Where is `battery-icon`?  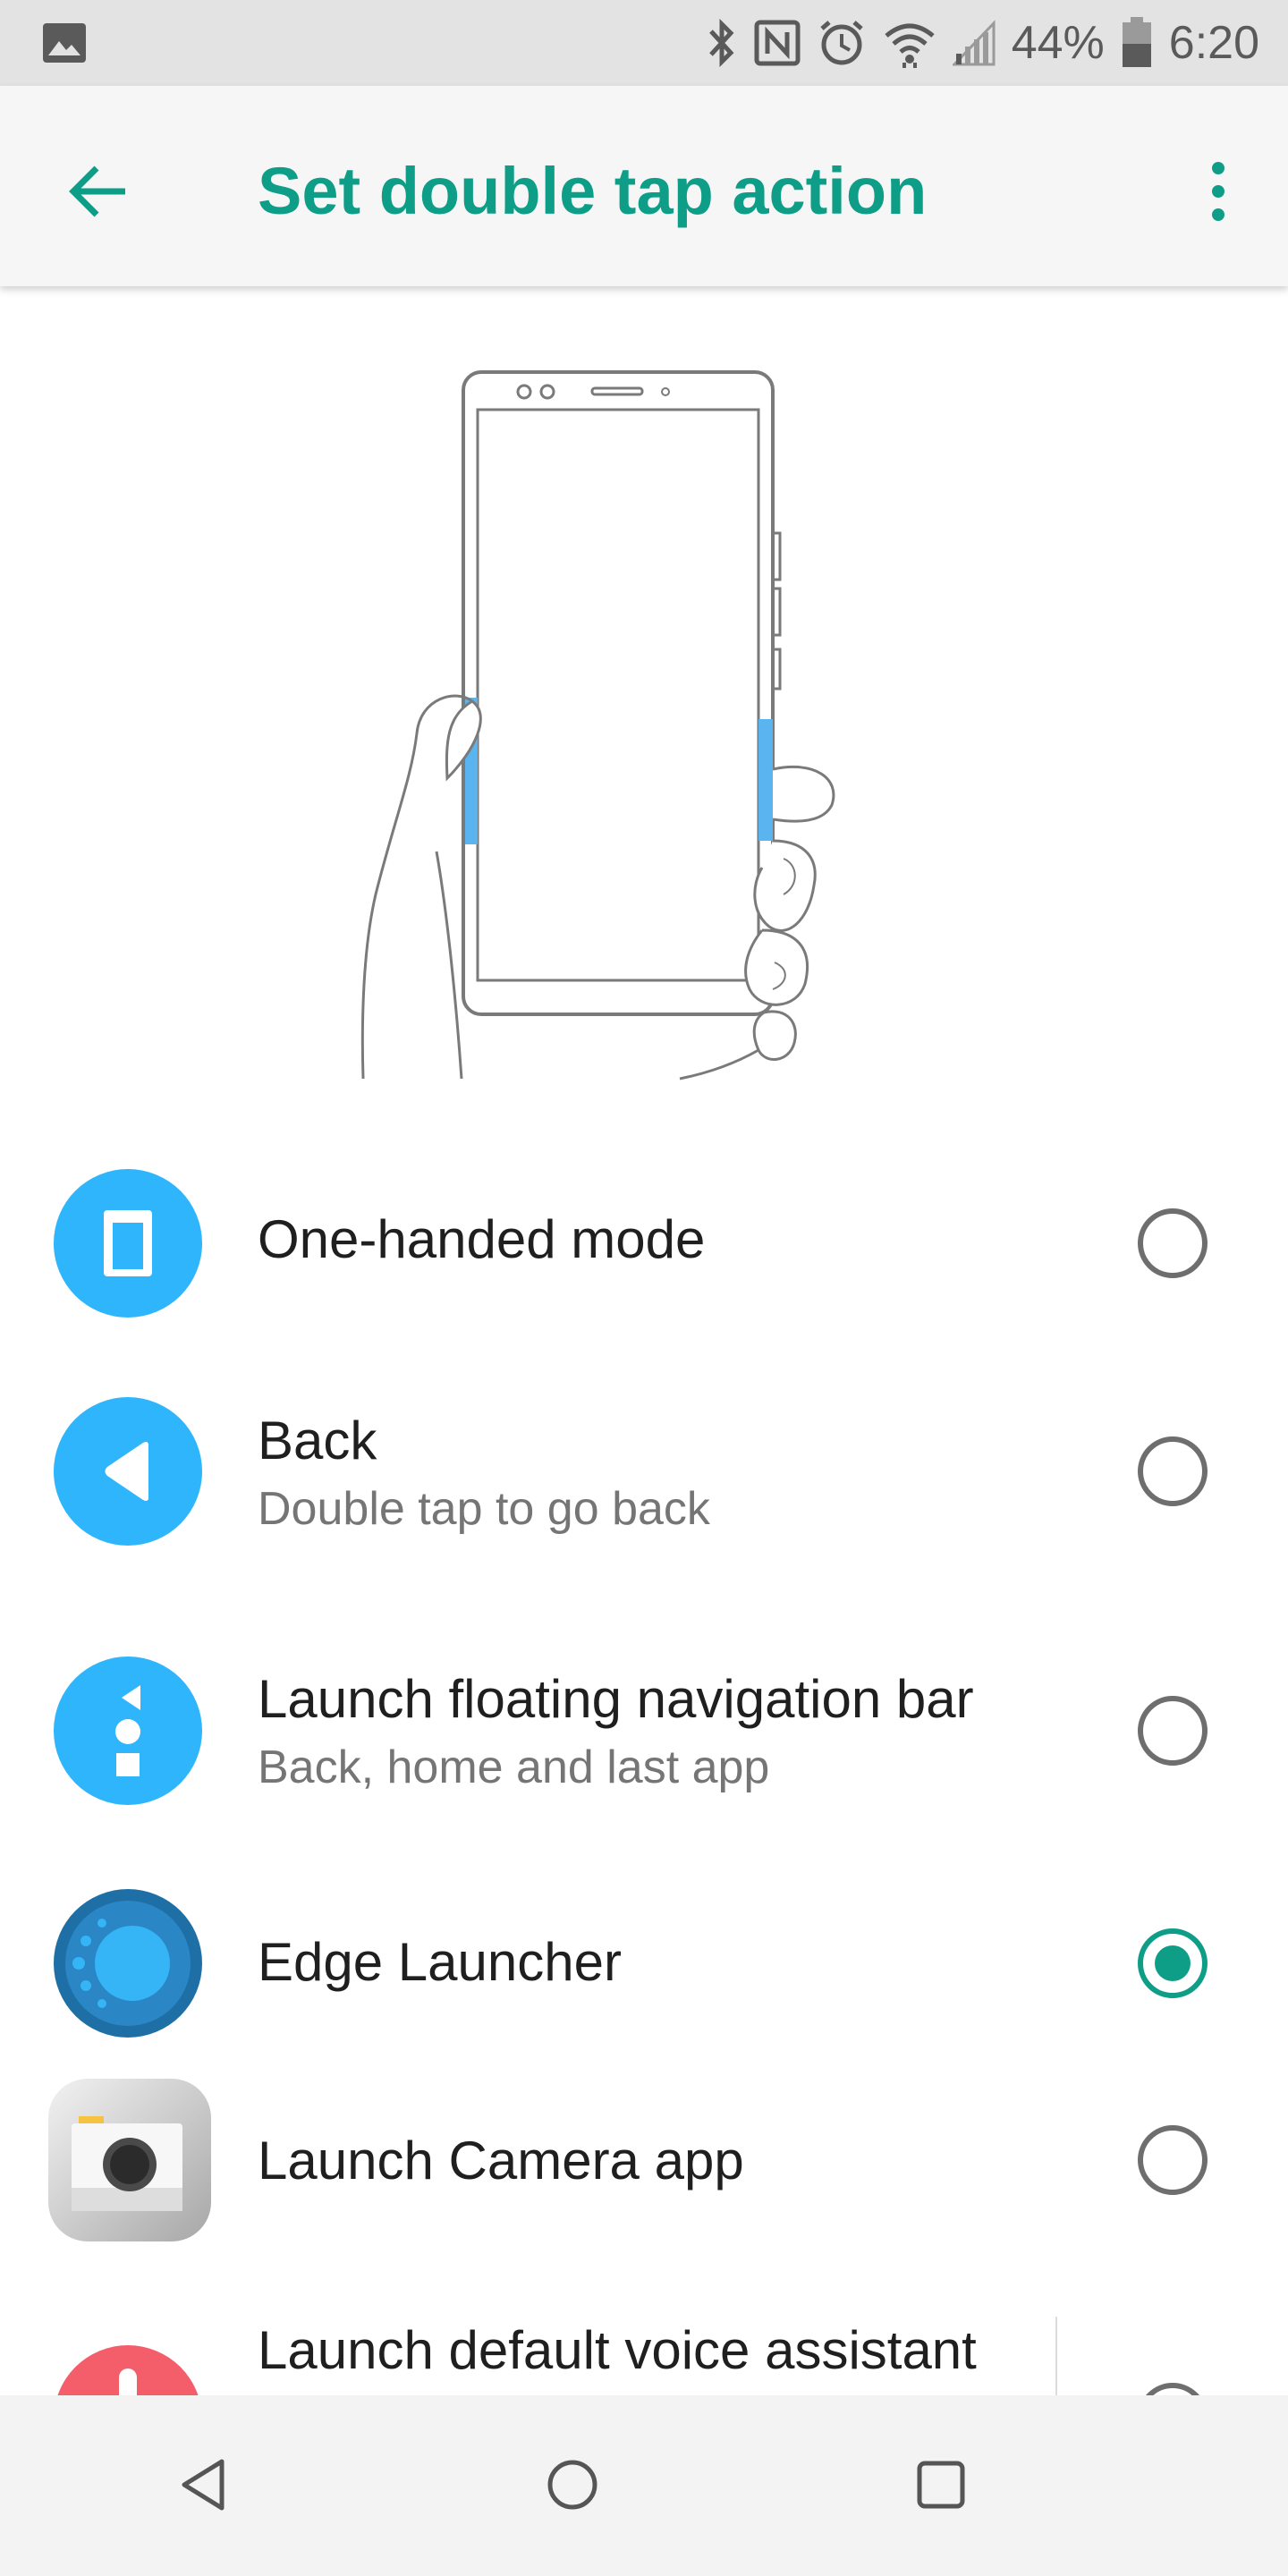
battery-icon is located at coordinates (1137, 43).